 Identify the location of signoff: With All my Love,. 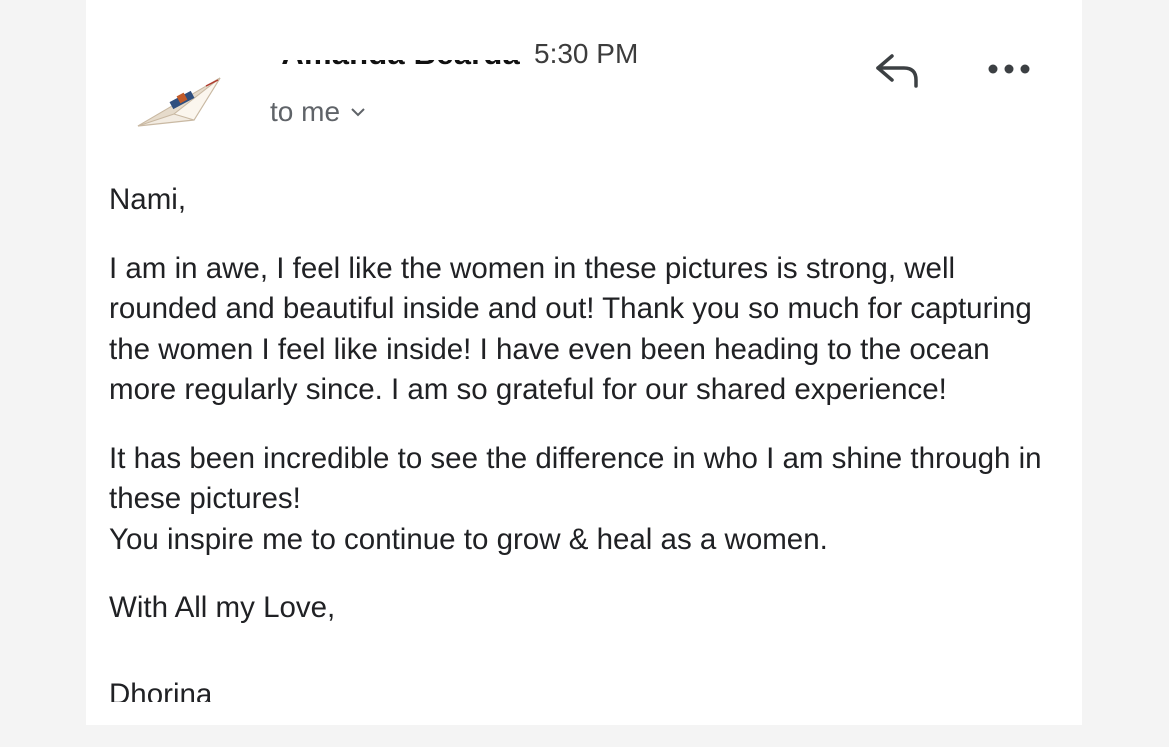
(222, 607).